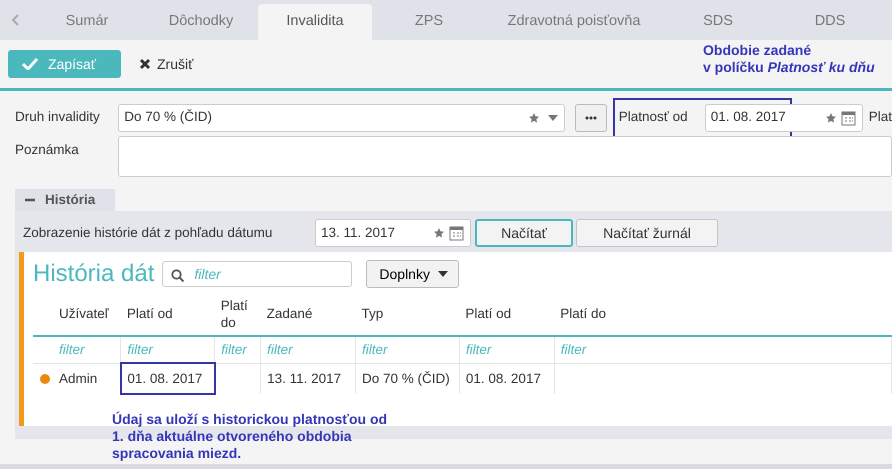 This screenshot has height=469, width=892. What do you see at coordinates (87, 22) in the screenshot?
I see `tab: Sumár` at bounding box center [87, 22].